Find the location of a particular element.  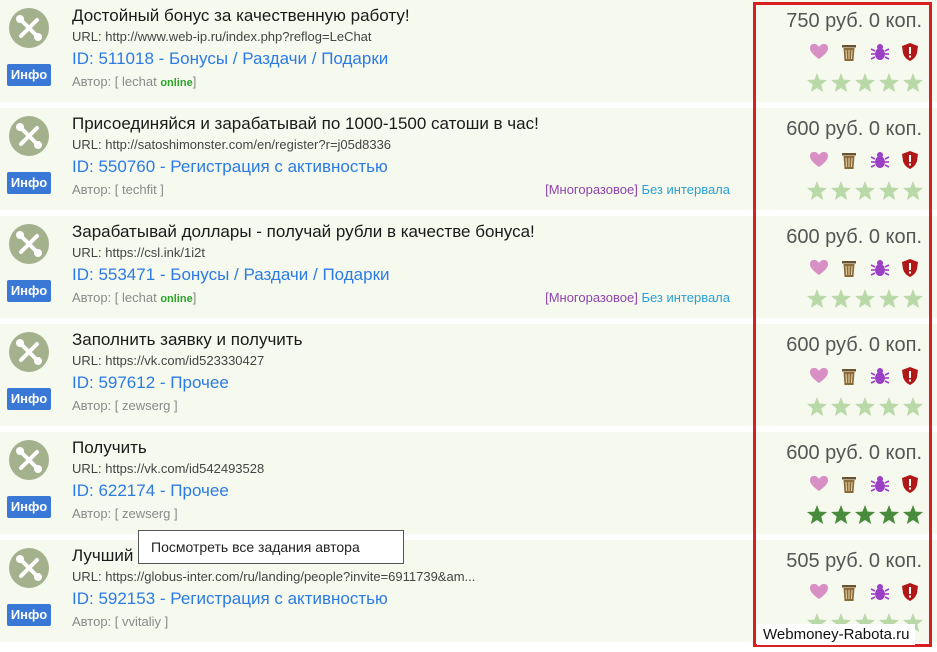

task-author: Автор: [ zewserg ] is located at coordinates (407, 514).